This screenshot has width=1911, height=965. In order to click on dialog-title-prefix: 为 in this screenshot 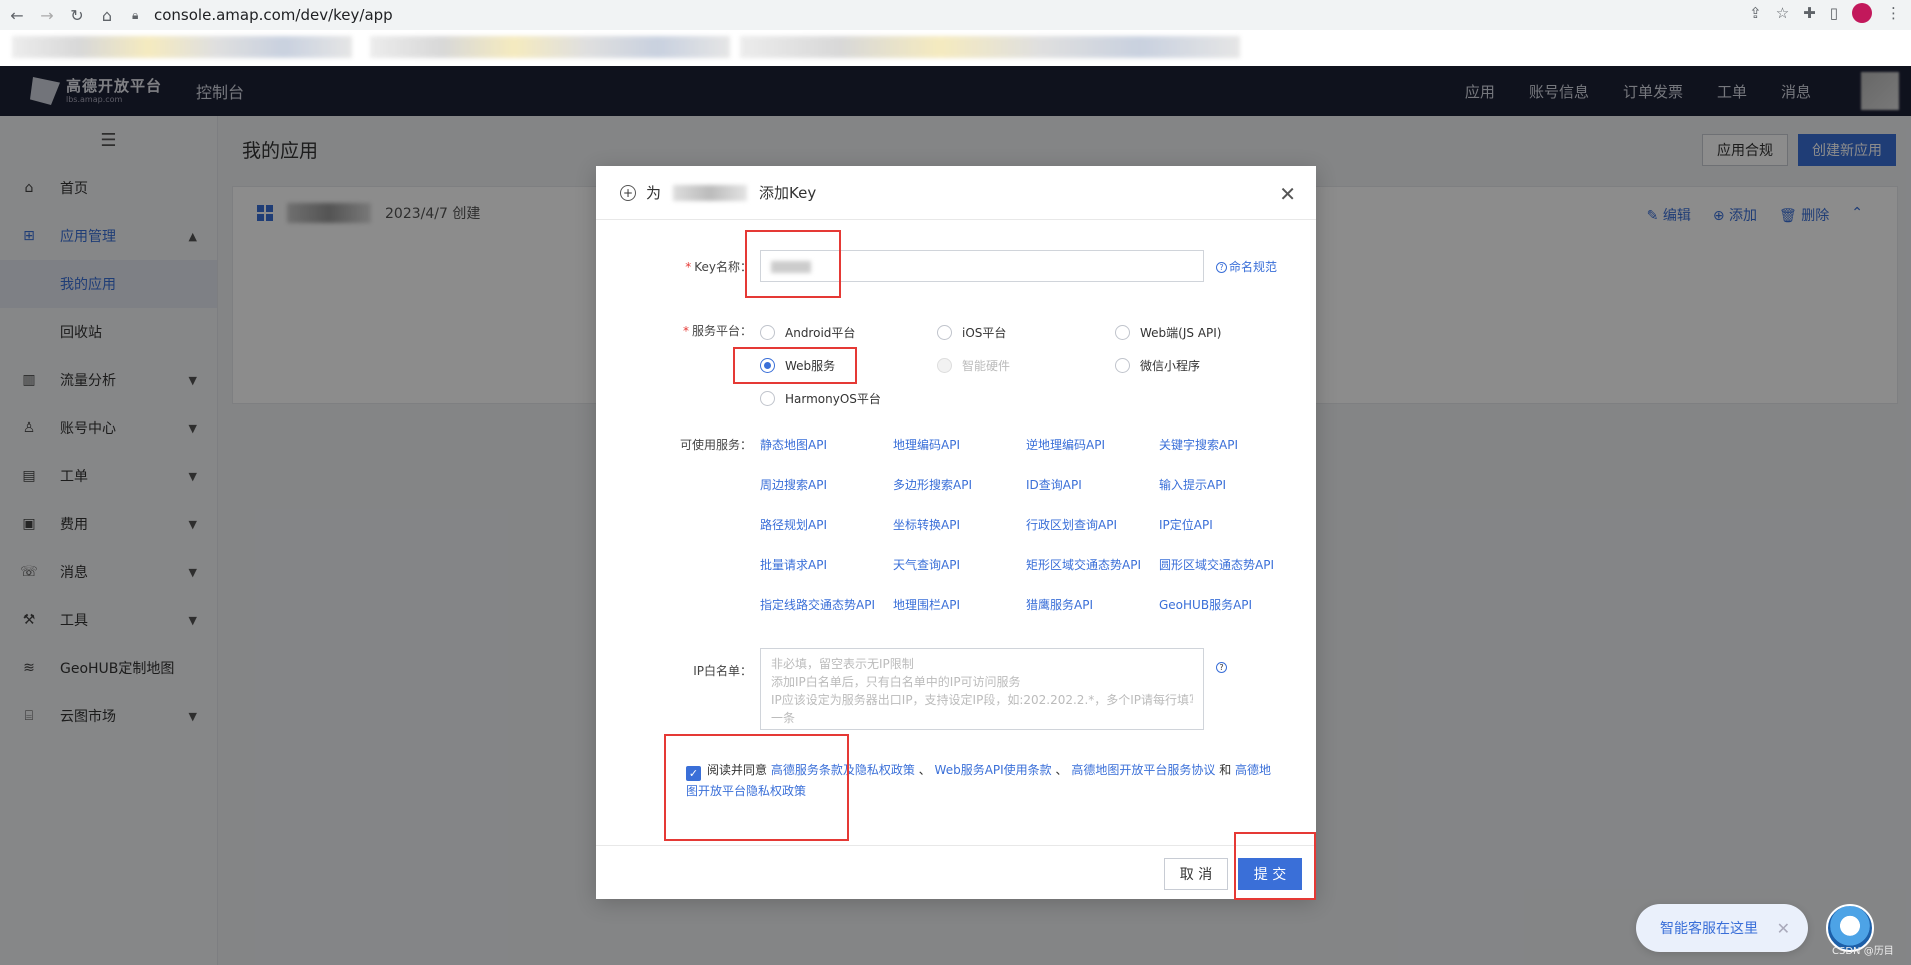, I will do `click(654, 193)`.